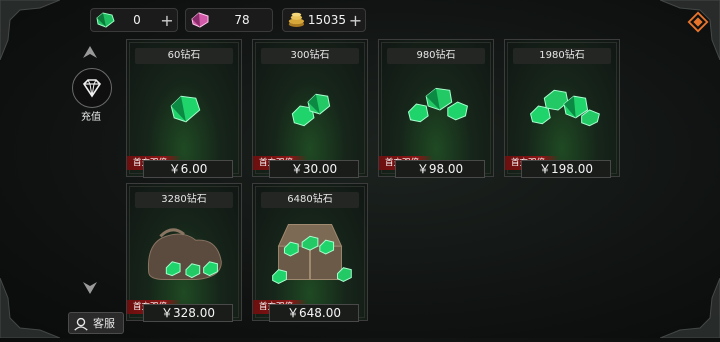 The image size is (720, 342). I want to click on product-card-3280: 3280钻石 首充双倍 ￥328.00, so click(184, 252).